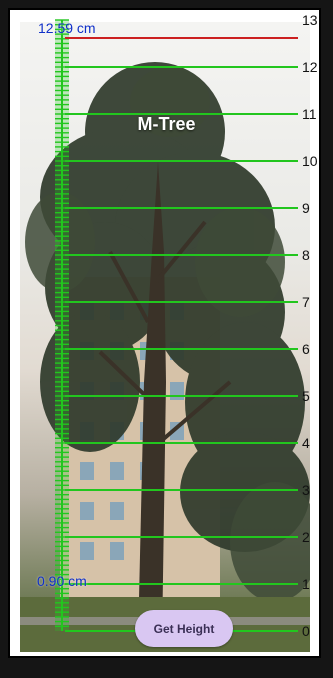 The image size is (333, 678). Describe the element at coordinates (306, 396) in the screenshot. I see `scale-label-5: 5` at that location.